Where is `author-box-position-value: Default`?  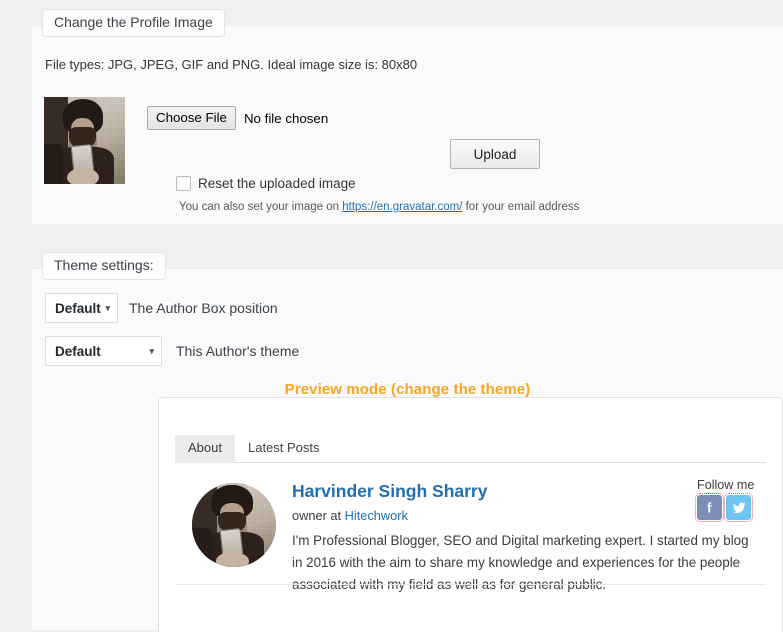 author-box-position-value: Default is located at coordinates (78, 308).